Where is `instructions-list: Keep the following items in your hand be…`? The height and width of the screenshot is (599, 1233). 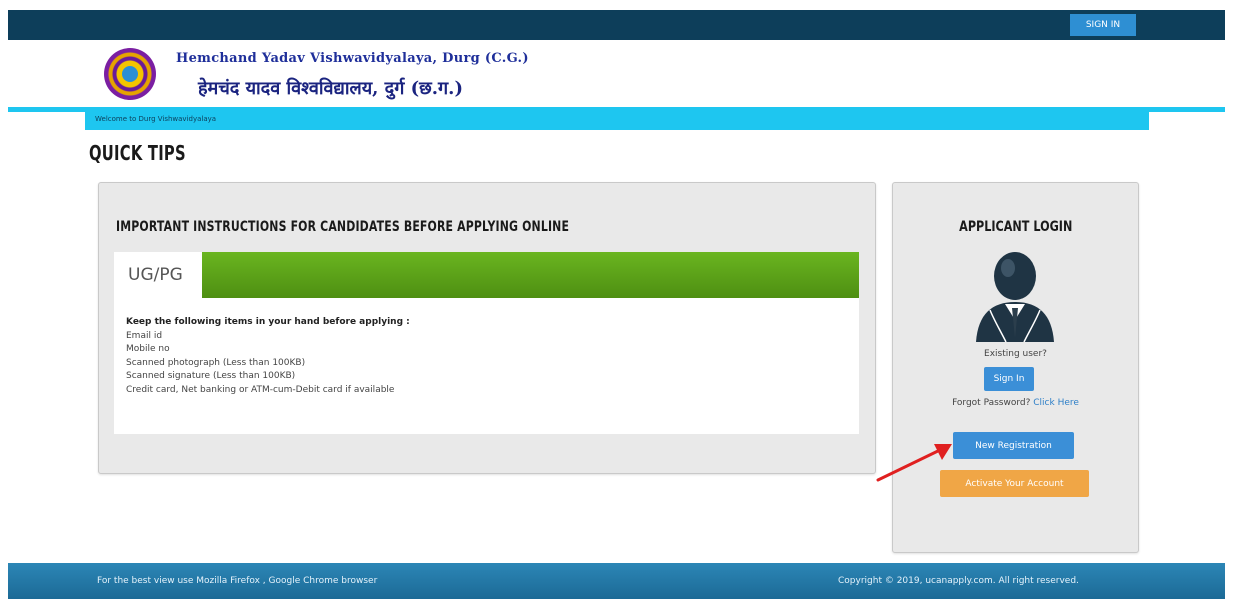 instructions-list: Keep the following items in your hand be… is located at coordinates (268, 356).